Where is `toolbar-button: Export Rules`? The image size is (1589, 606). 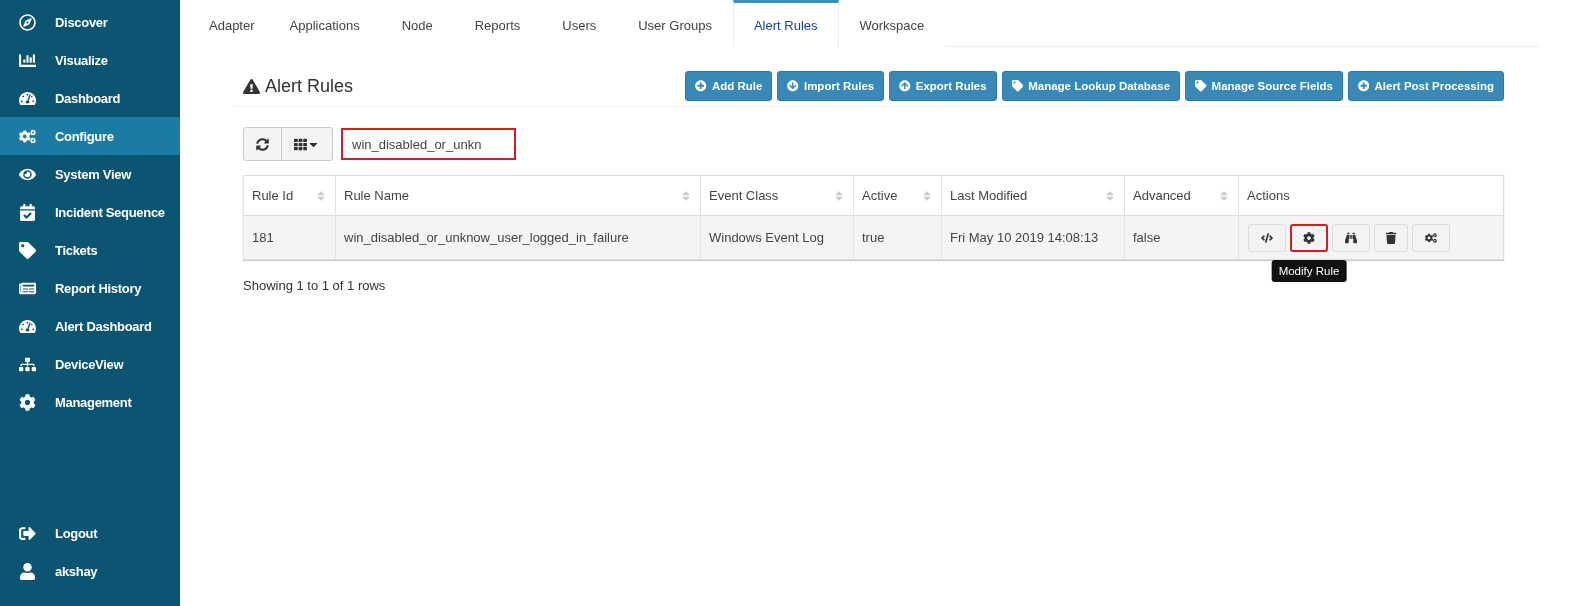
toolbar-button: Export Rules is located at coordinates (943, 86).